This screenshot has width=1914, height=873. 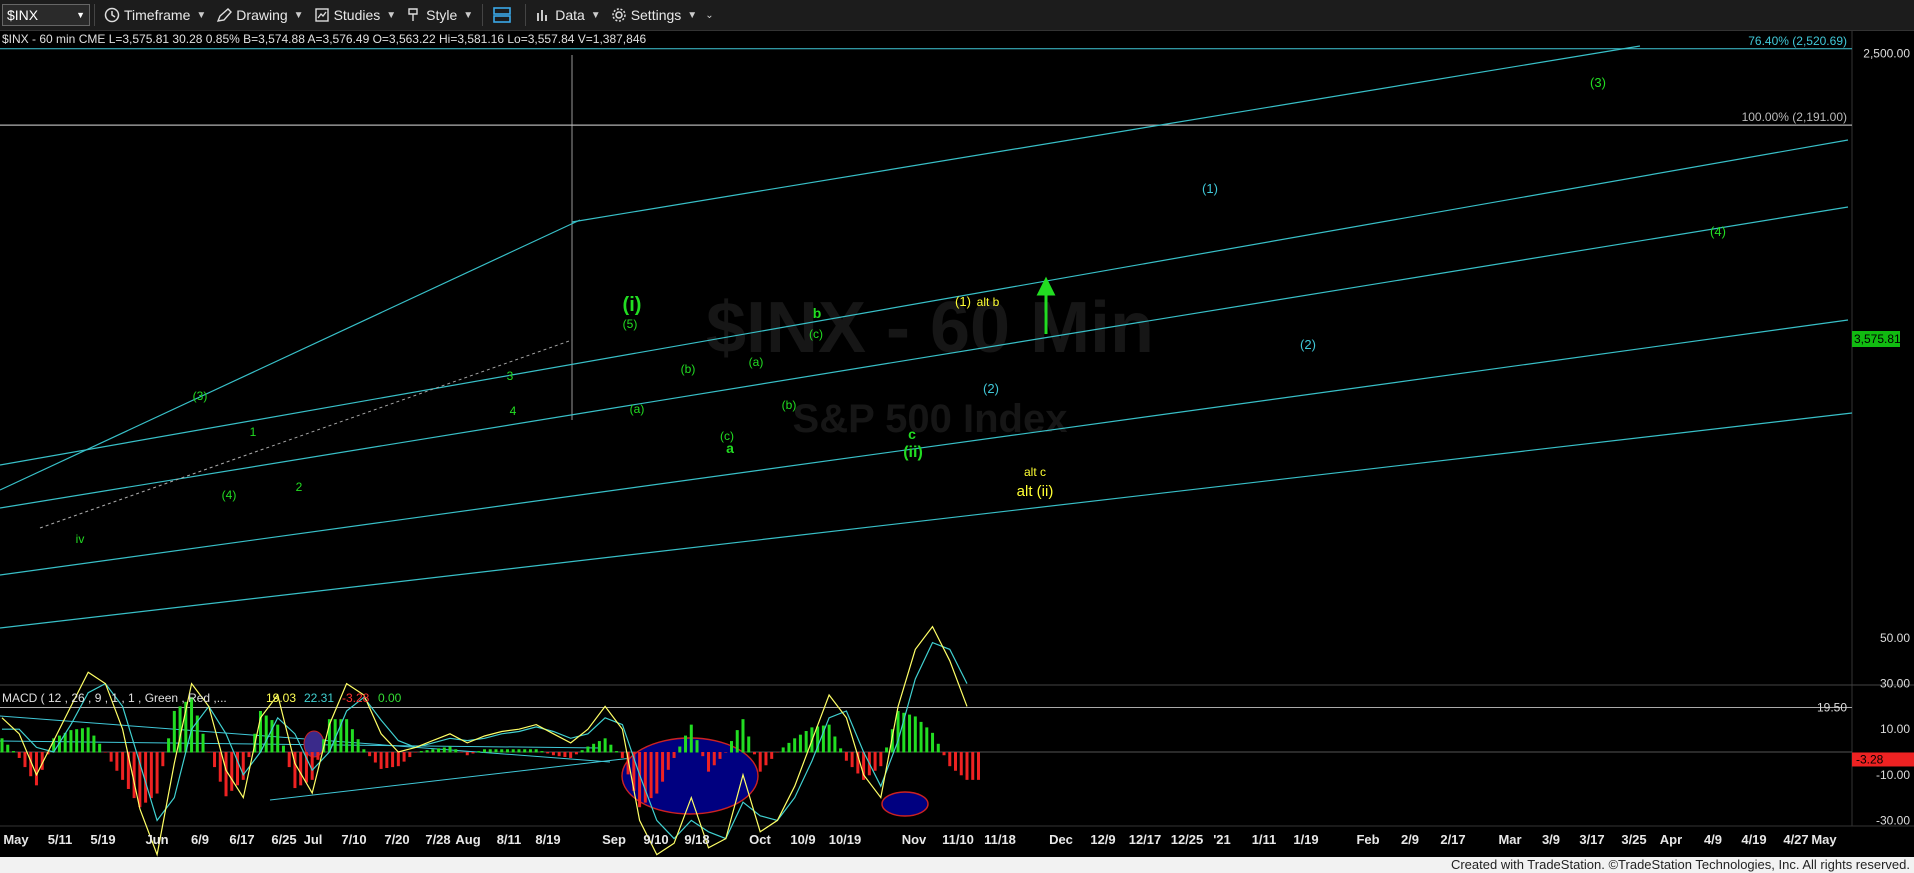 I want to click on style-label: Style, so click(x=442, y=15).